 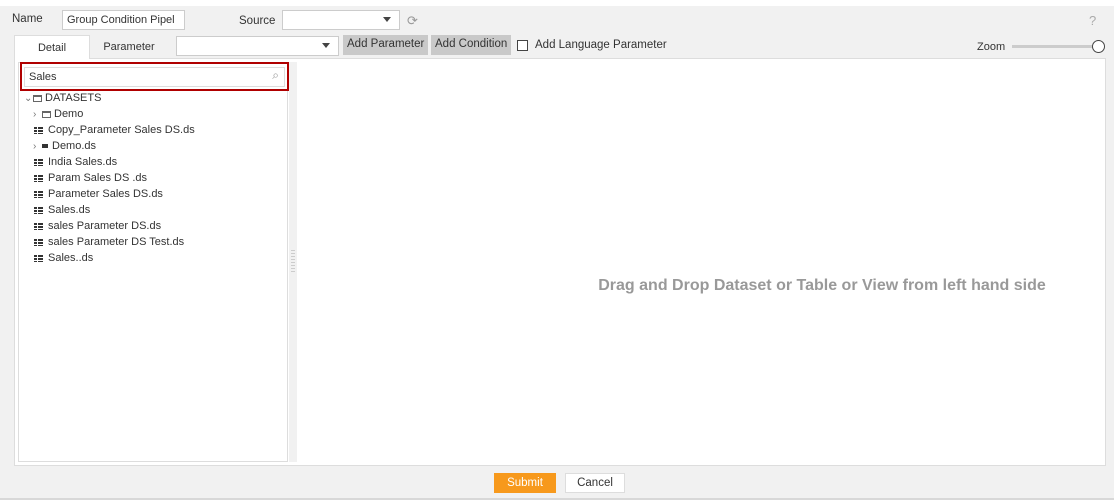 I want to click on tree-item: › Demo.ds, so click(x=64, y=146).